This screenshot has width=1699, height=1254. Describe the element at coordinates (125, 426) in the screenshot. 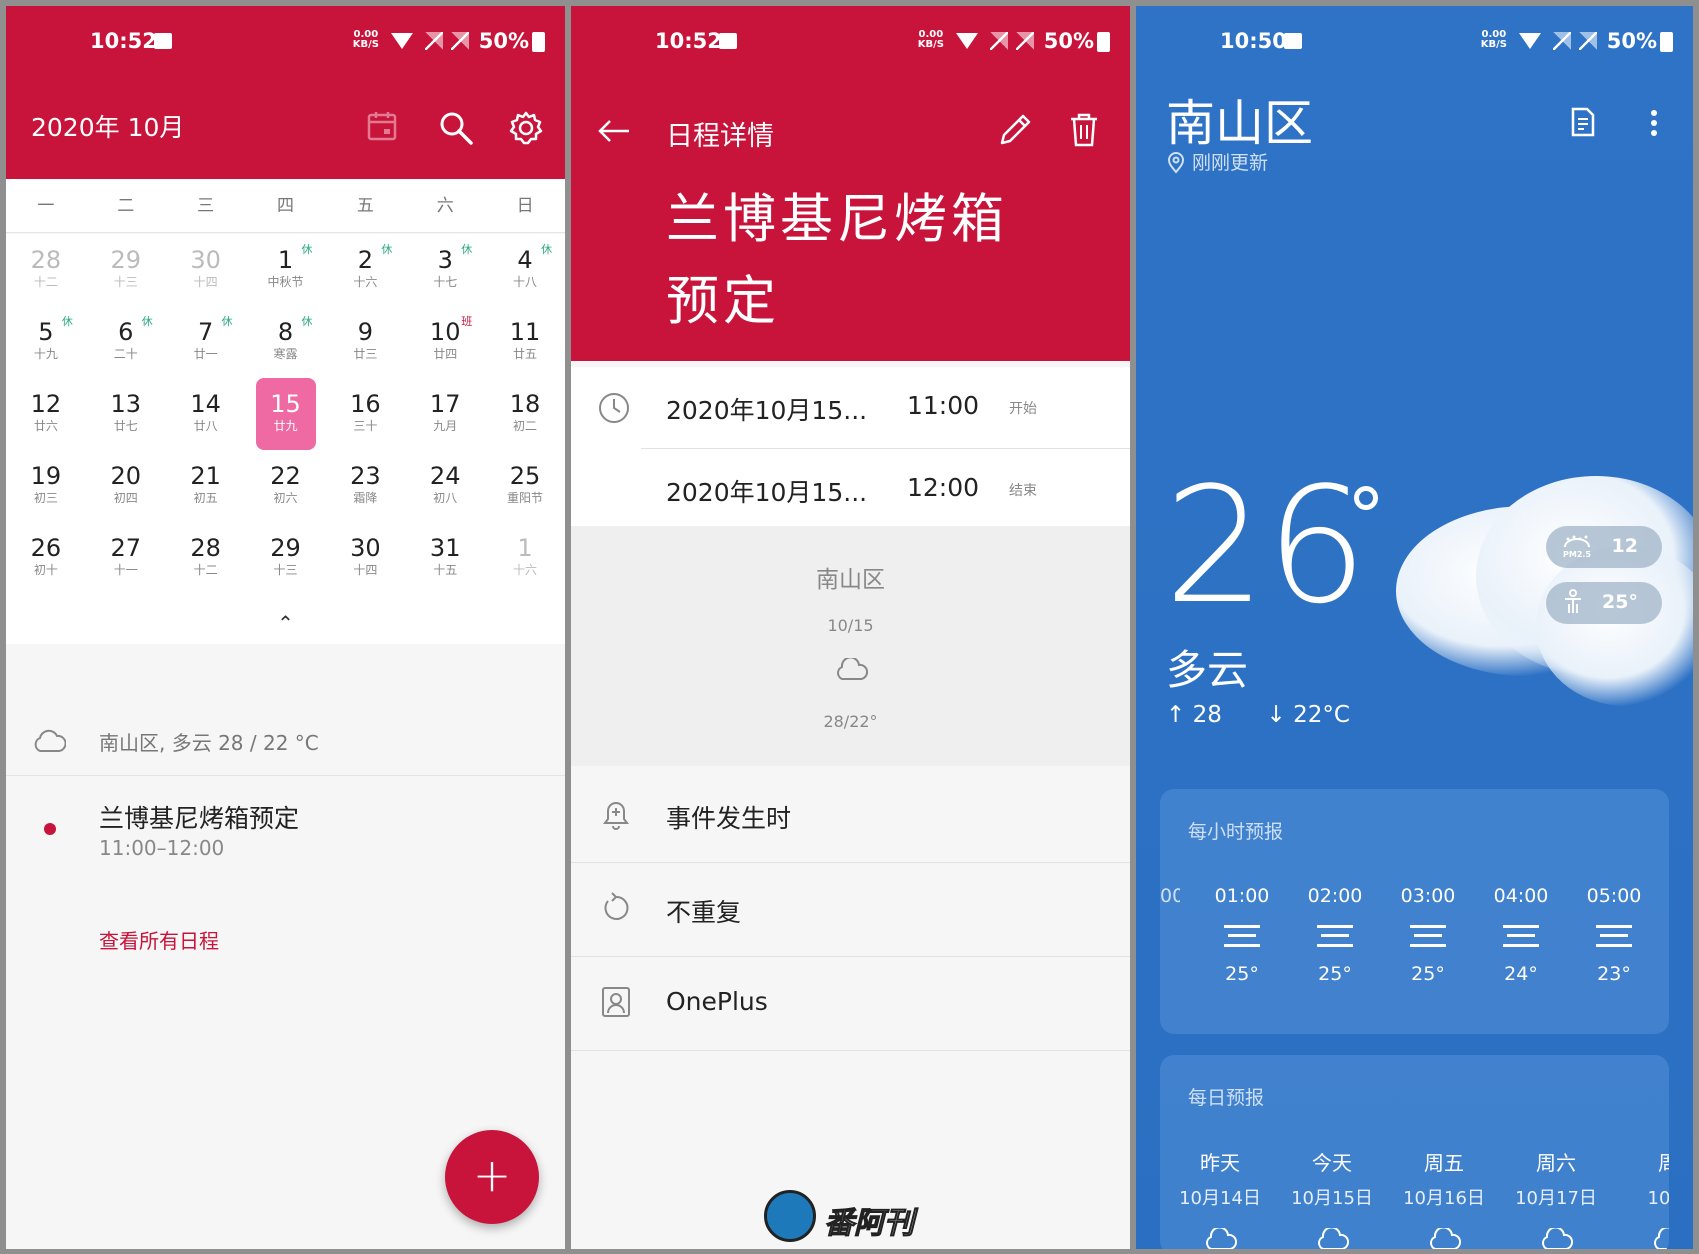

I see `lunar-date: 廿七` at that location.